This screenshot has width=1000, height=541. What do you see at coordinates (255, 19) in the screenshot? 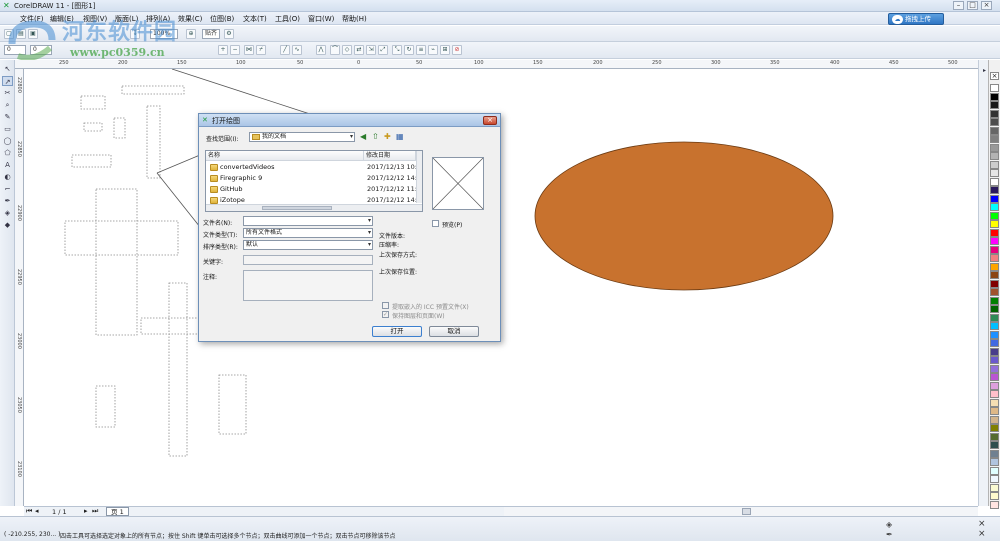
I see `menu-text: 文本(T)` at bounding box center [255, 19].